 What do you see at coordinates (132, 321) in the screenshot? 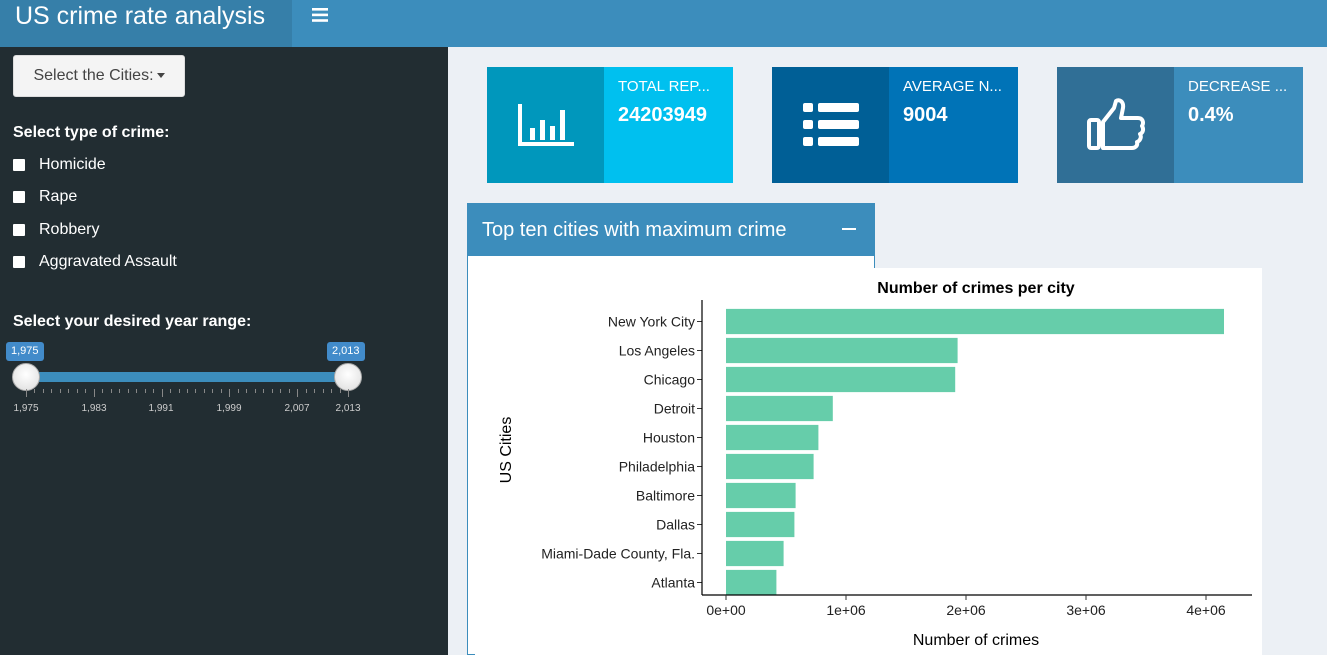
I see `year-range-label: Select your desired year range:` at bounding box center [132, 321].